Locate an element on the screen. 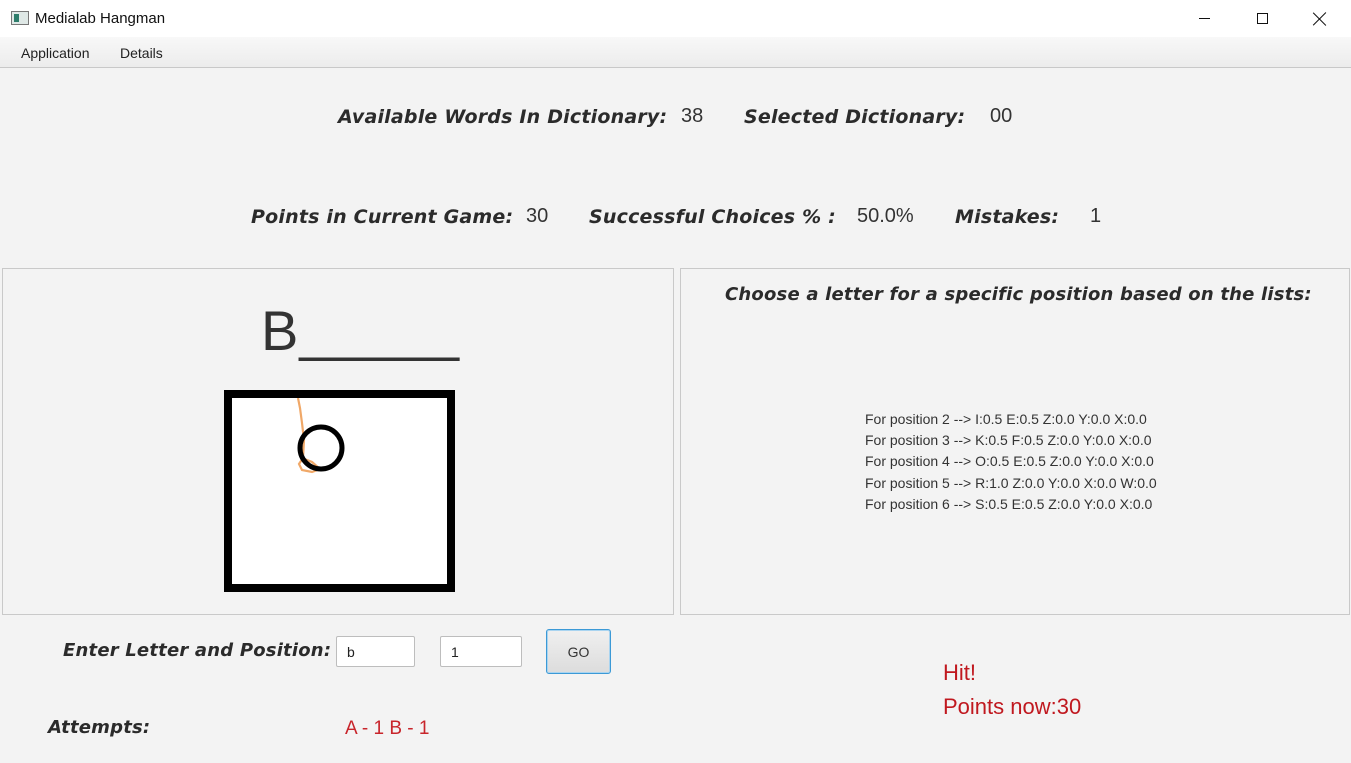 This screenshot has height=763, width=1351. head is located at coordinates (321, 448).